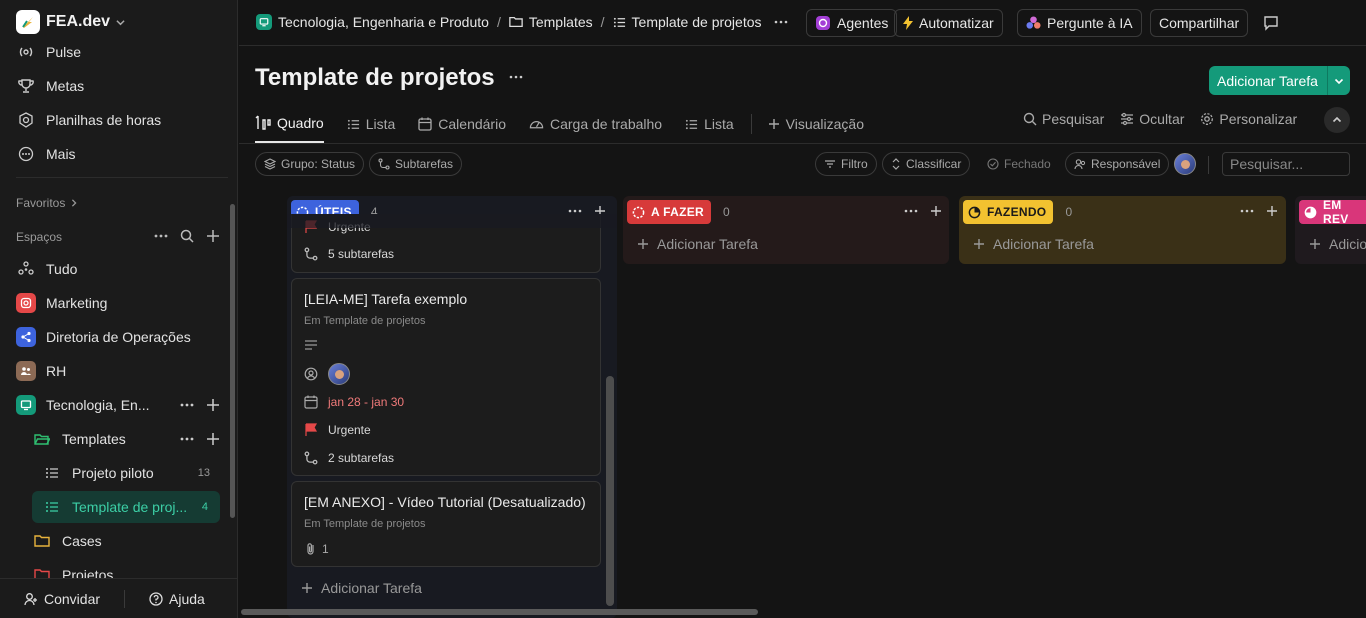 The width and height of the screenshot is (1366, 618). What do you see at coordinates (132, 473) in the screenshot?
I see `list-item-pilot: Projeto piloto 13` at bounding box center [132, 473].